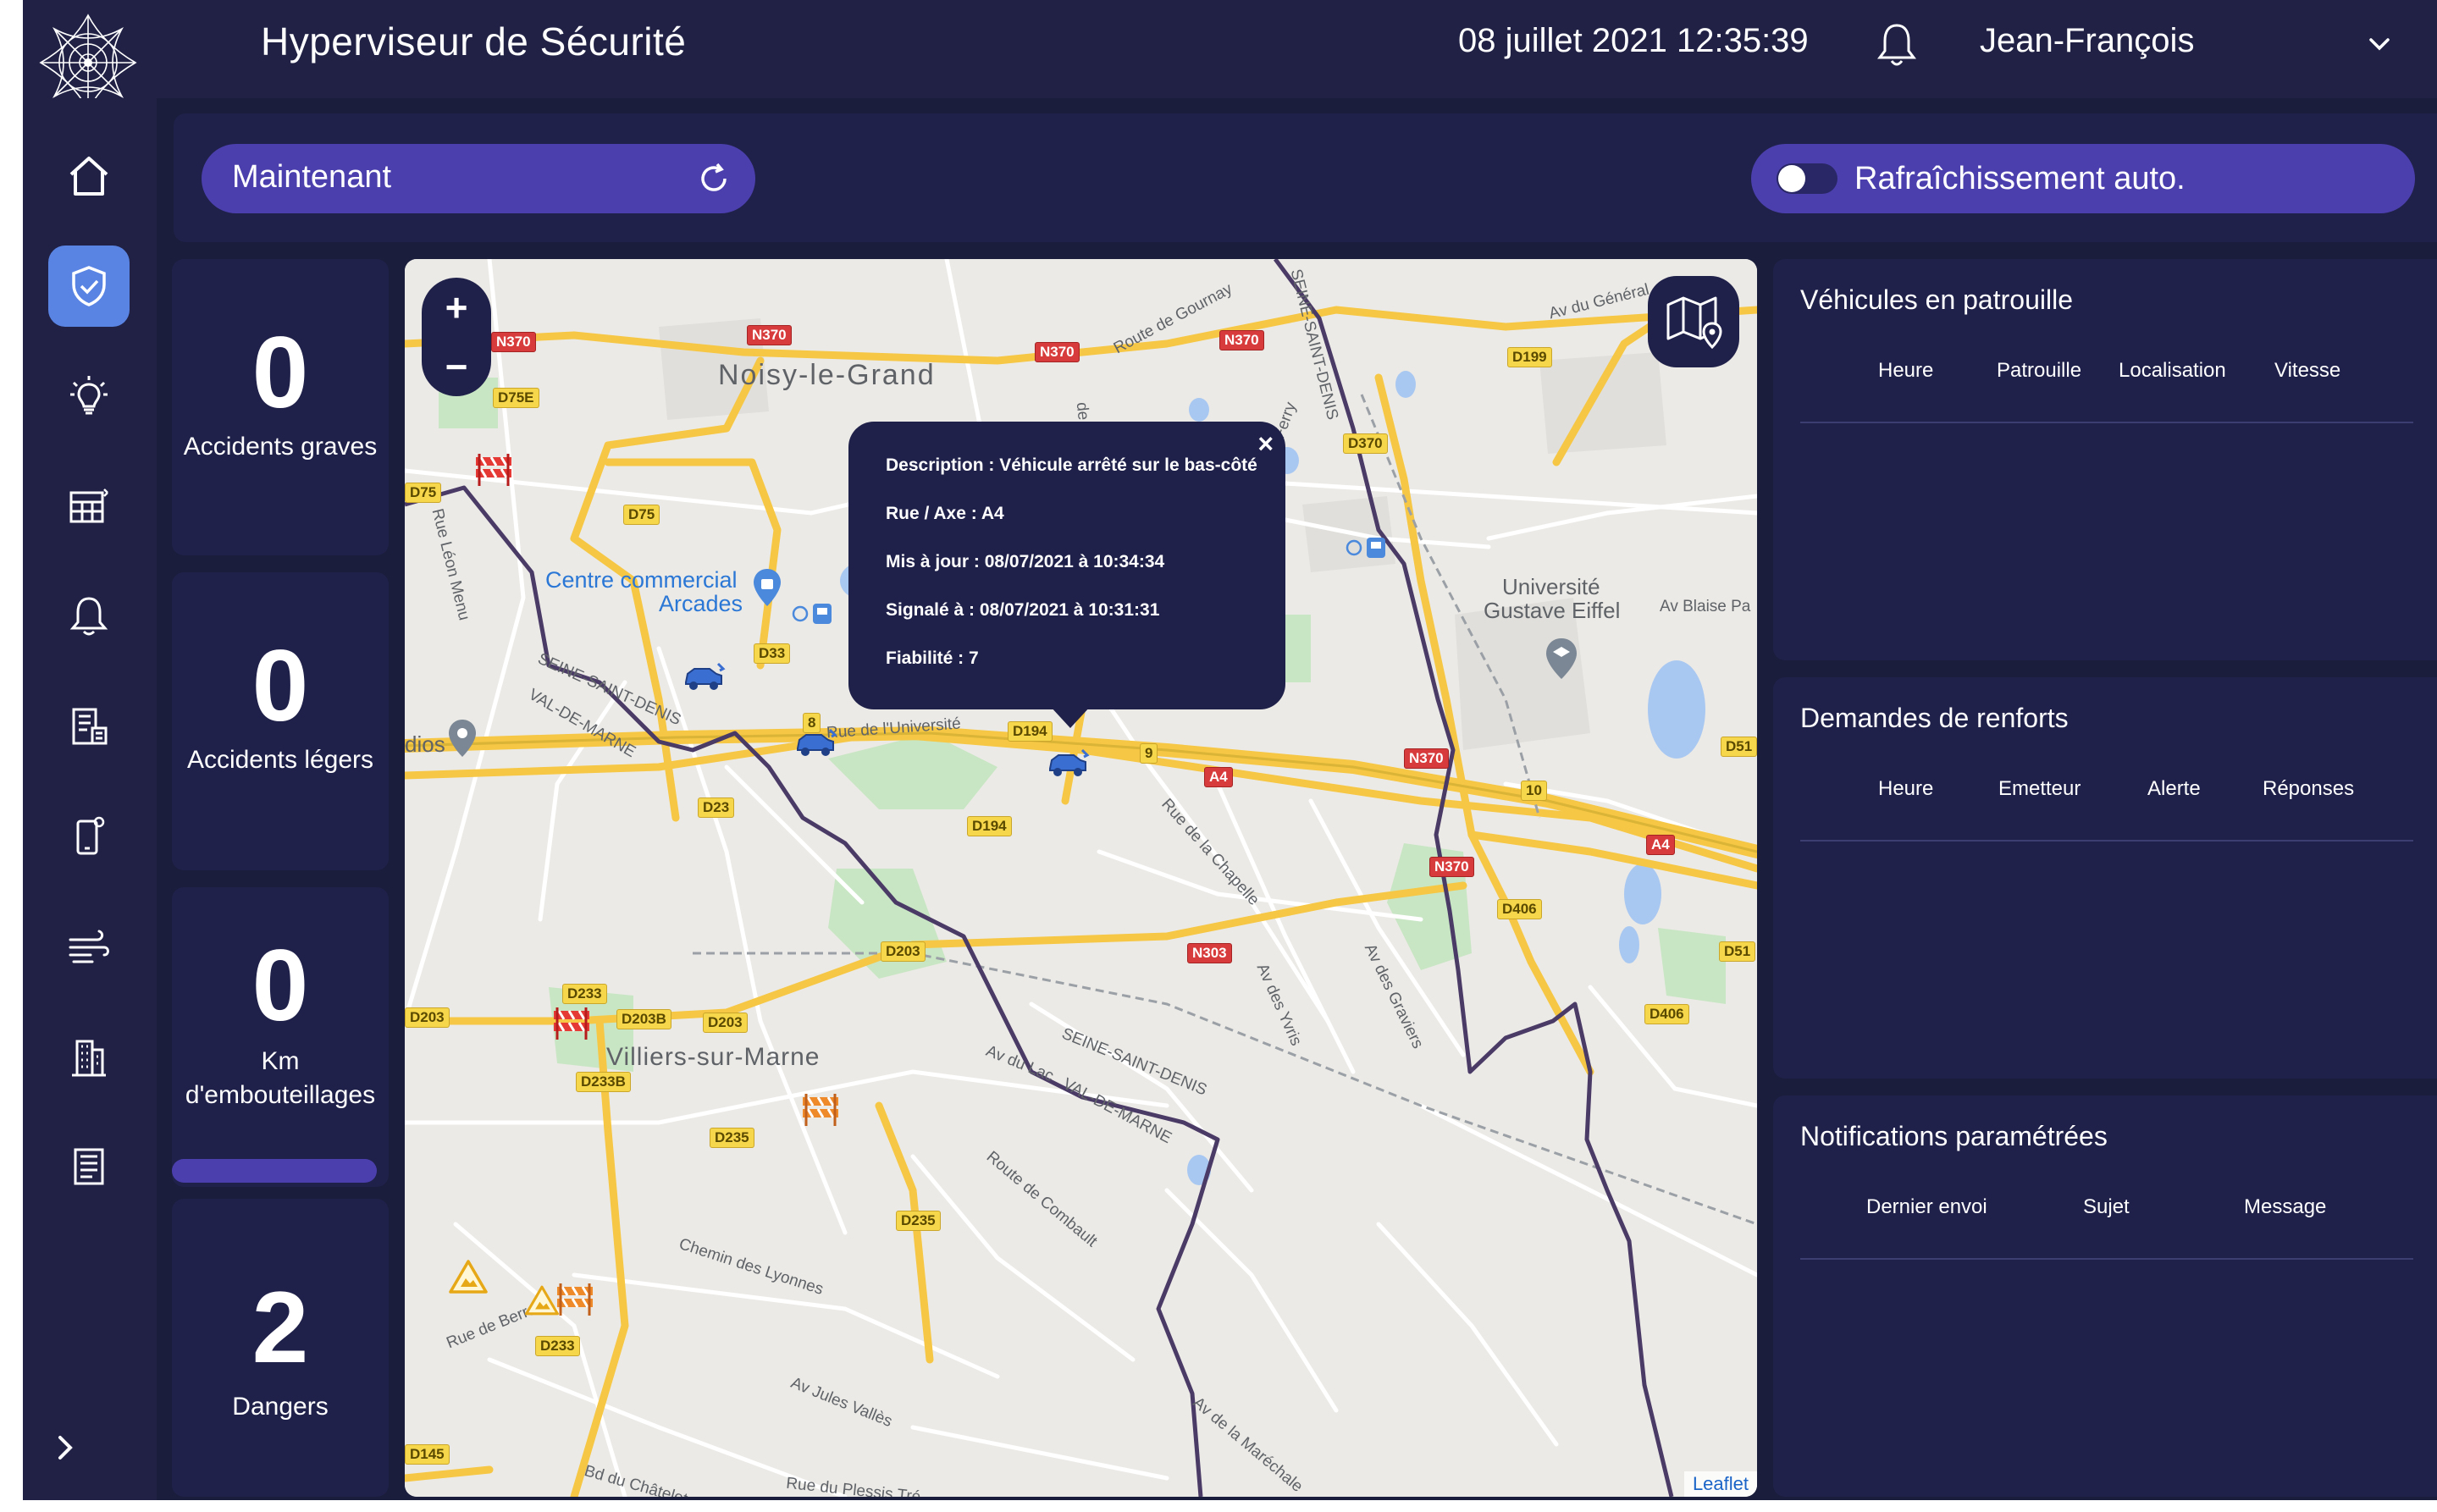 This screenshot has width=2437, height=1512. Describe the element at coordinates (1209, 953) in the screenshot. I see `road-number-tag: N303` at that location.